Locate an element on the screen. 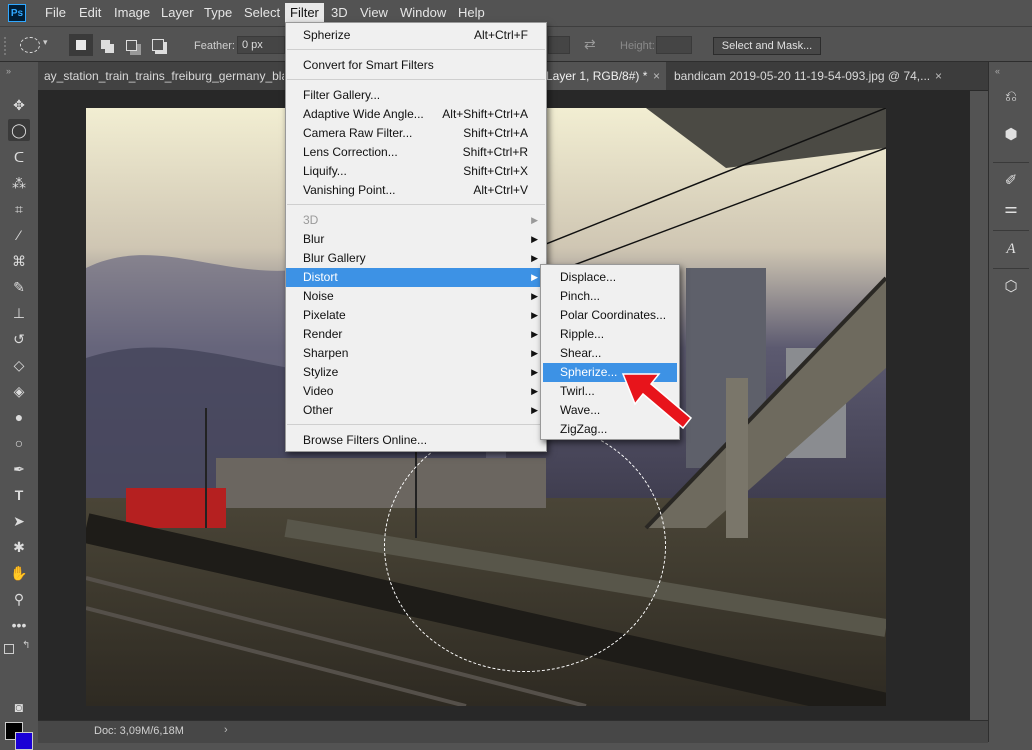 The width and height of the screenshot is (1032, 750). paint-bucket-tool-icon: ◈ is located at coordinates (19, 391).